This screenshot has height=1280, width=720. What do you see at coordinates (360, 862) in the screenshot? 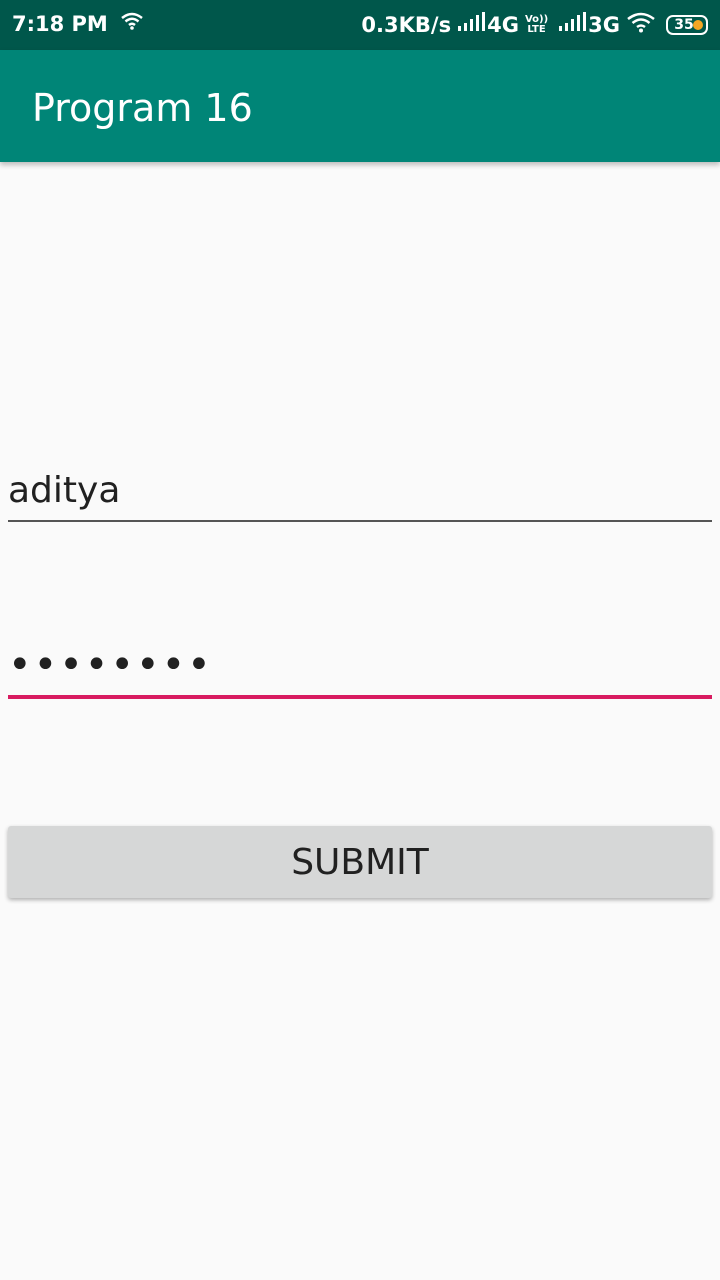
I see `submit-button: SUBMIT` at bounding box center [360, 862].